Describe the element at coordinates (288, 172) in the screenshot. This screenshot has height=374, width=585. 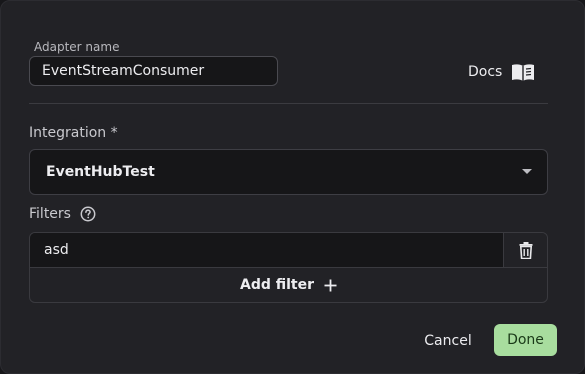
I see `integration-select: EventHubTest` at that location.